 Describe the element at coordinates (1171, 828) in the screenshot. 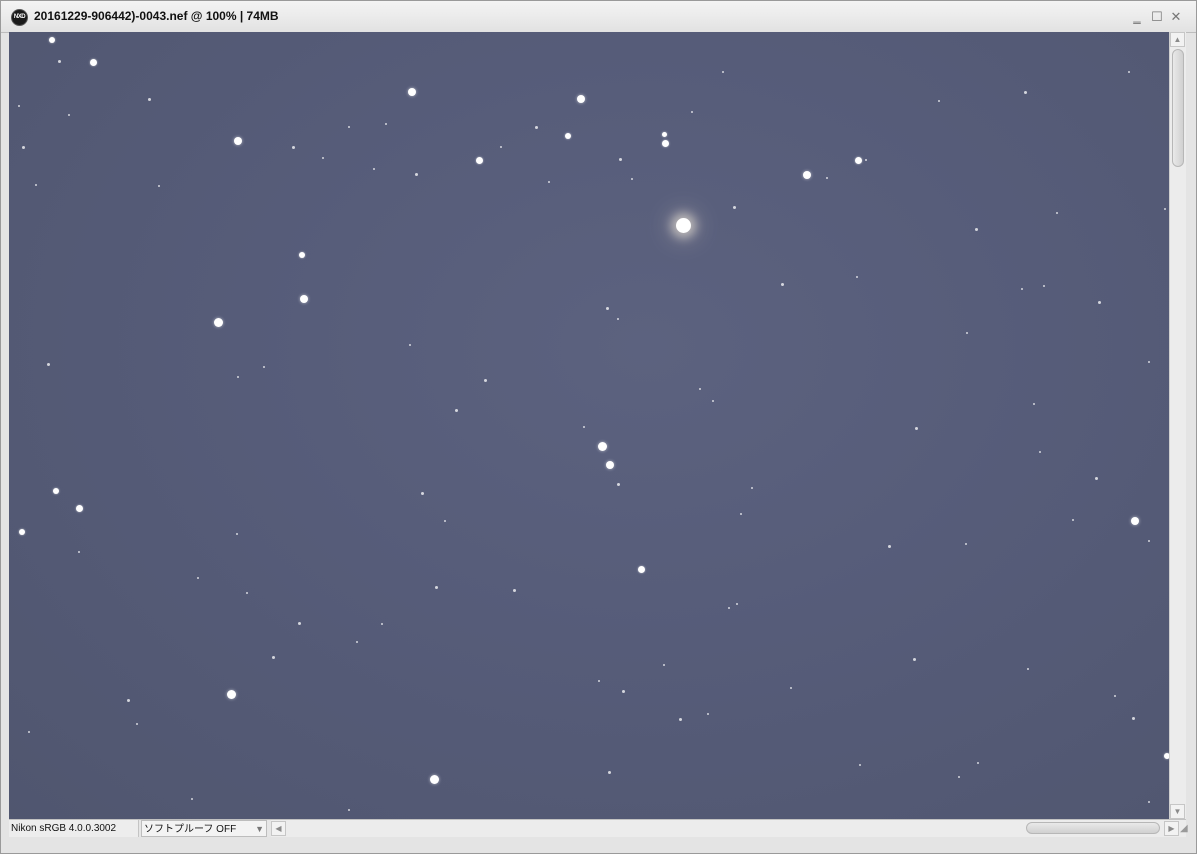

I see `arrow-right-icon: ▶` at that location.